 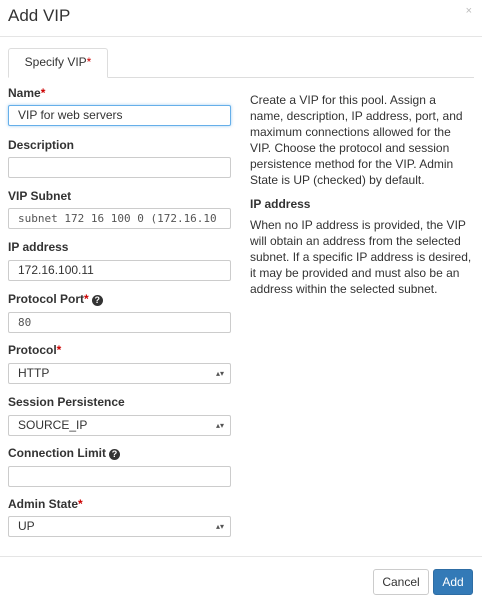 I want to click on admin-state-label: Admin State*, so click(x=45, y=504).